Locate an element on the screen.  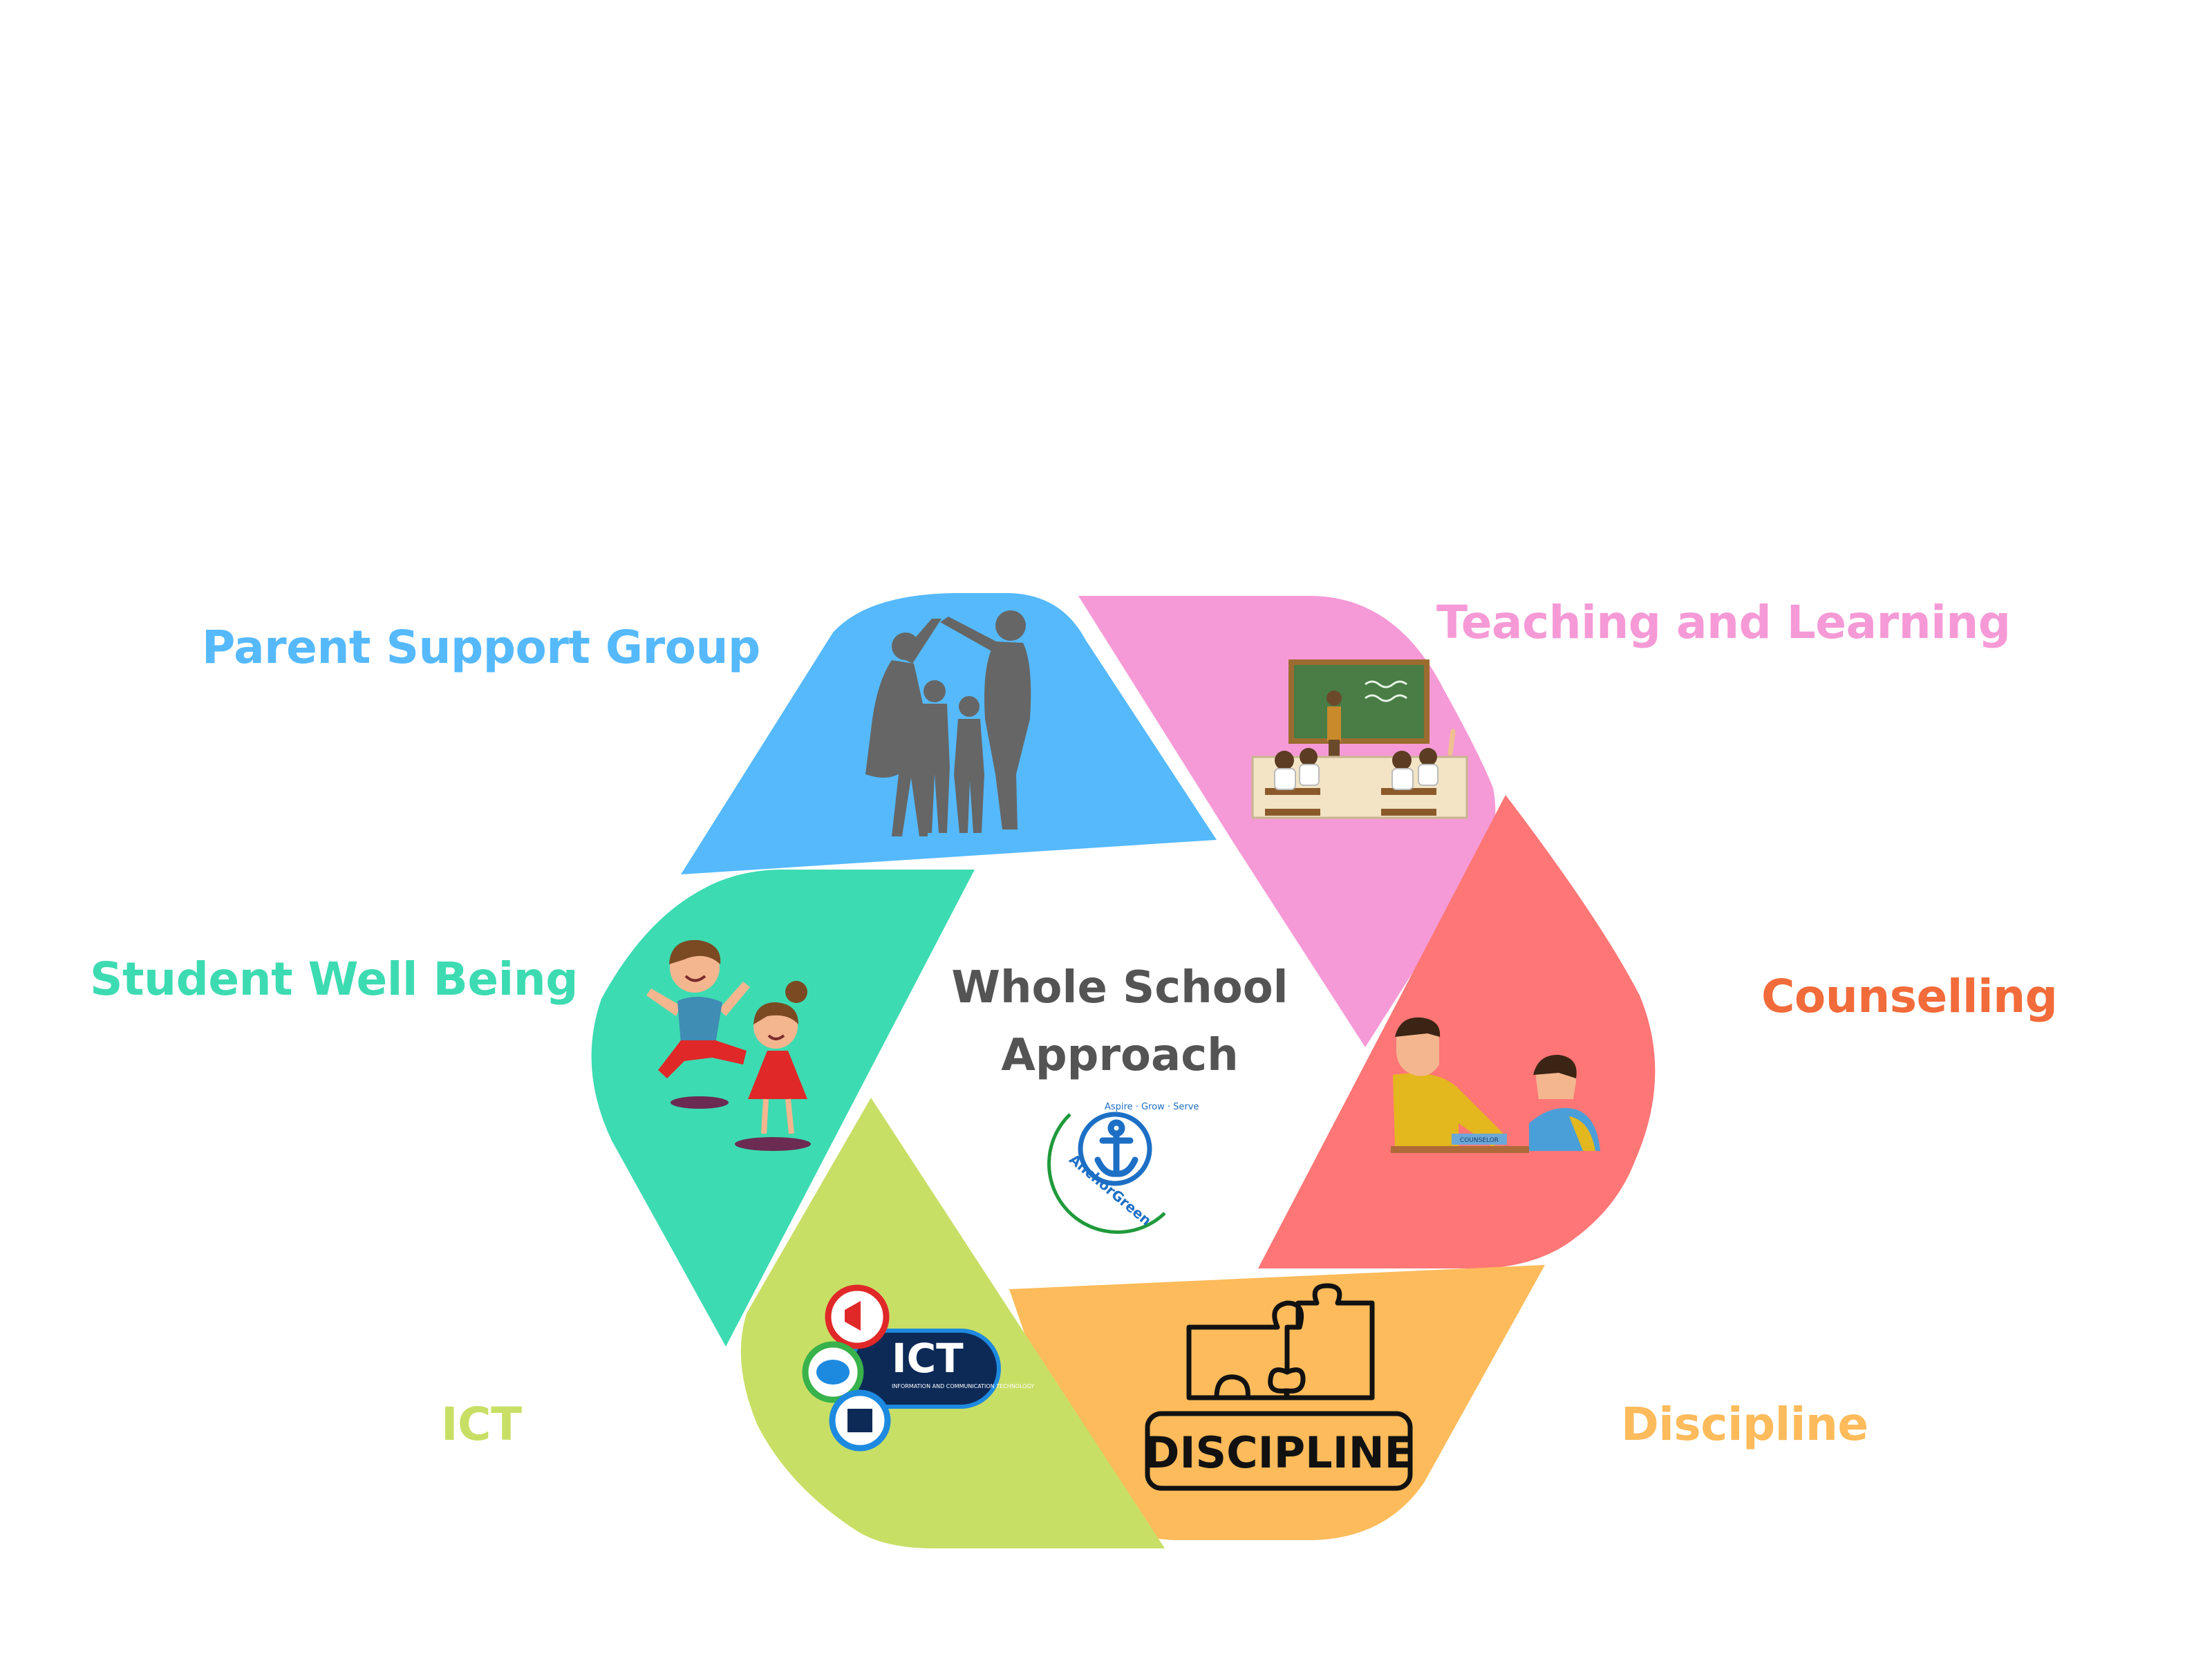
label-student-well-being: Student Well Being is located at coordinates (334, 979).